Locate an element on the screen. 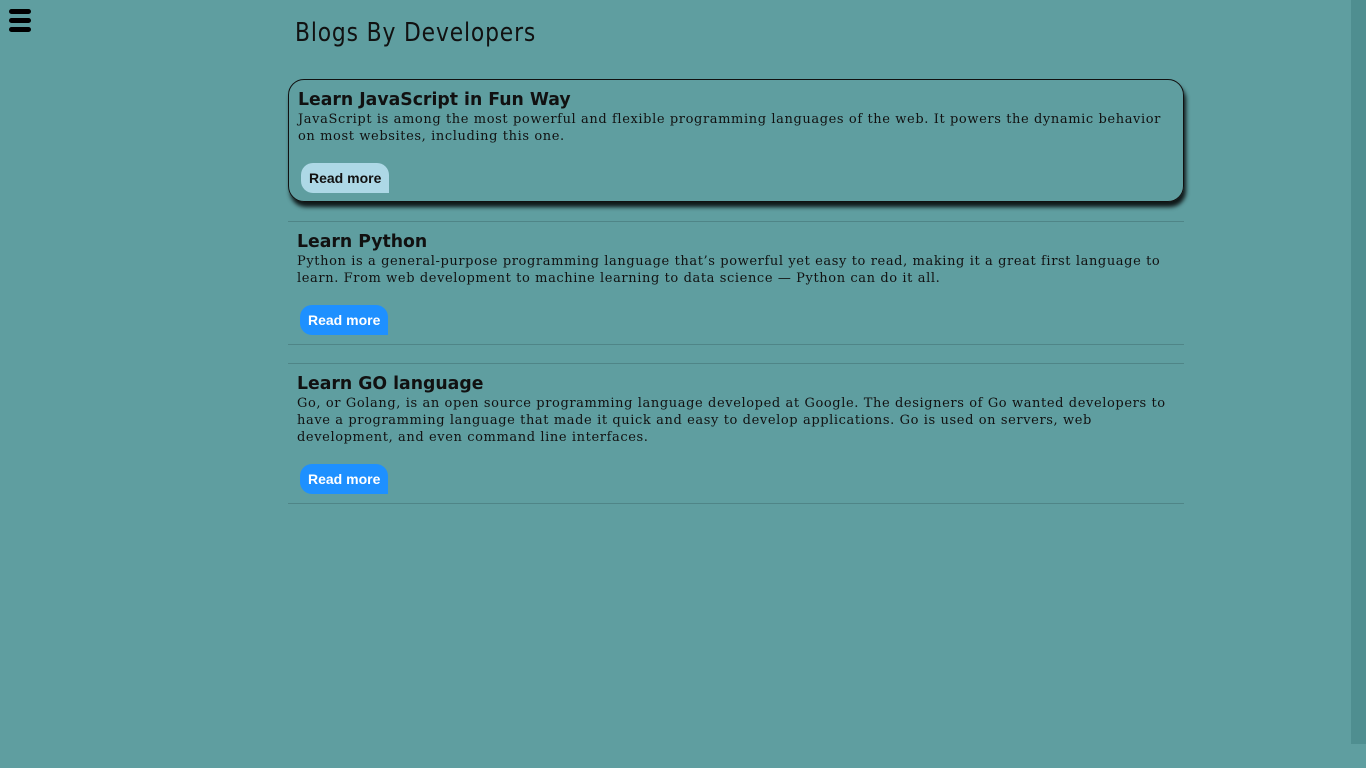 Image resolution: width=1366 pixels, height=768 pixels. menu-bar-bottom is located at coordinates (20, 29).